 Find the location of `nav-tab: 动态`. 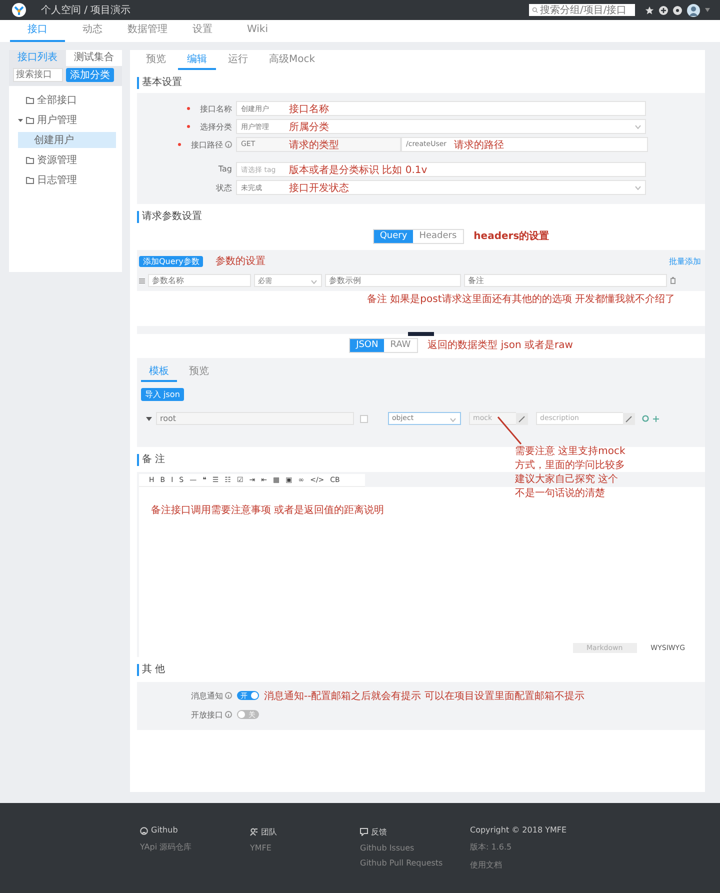

nav-tab: 动态 is located at coordinates (92, 31).